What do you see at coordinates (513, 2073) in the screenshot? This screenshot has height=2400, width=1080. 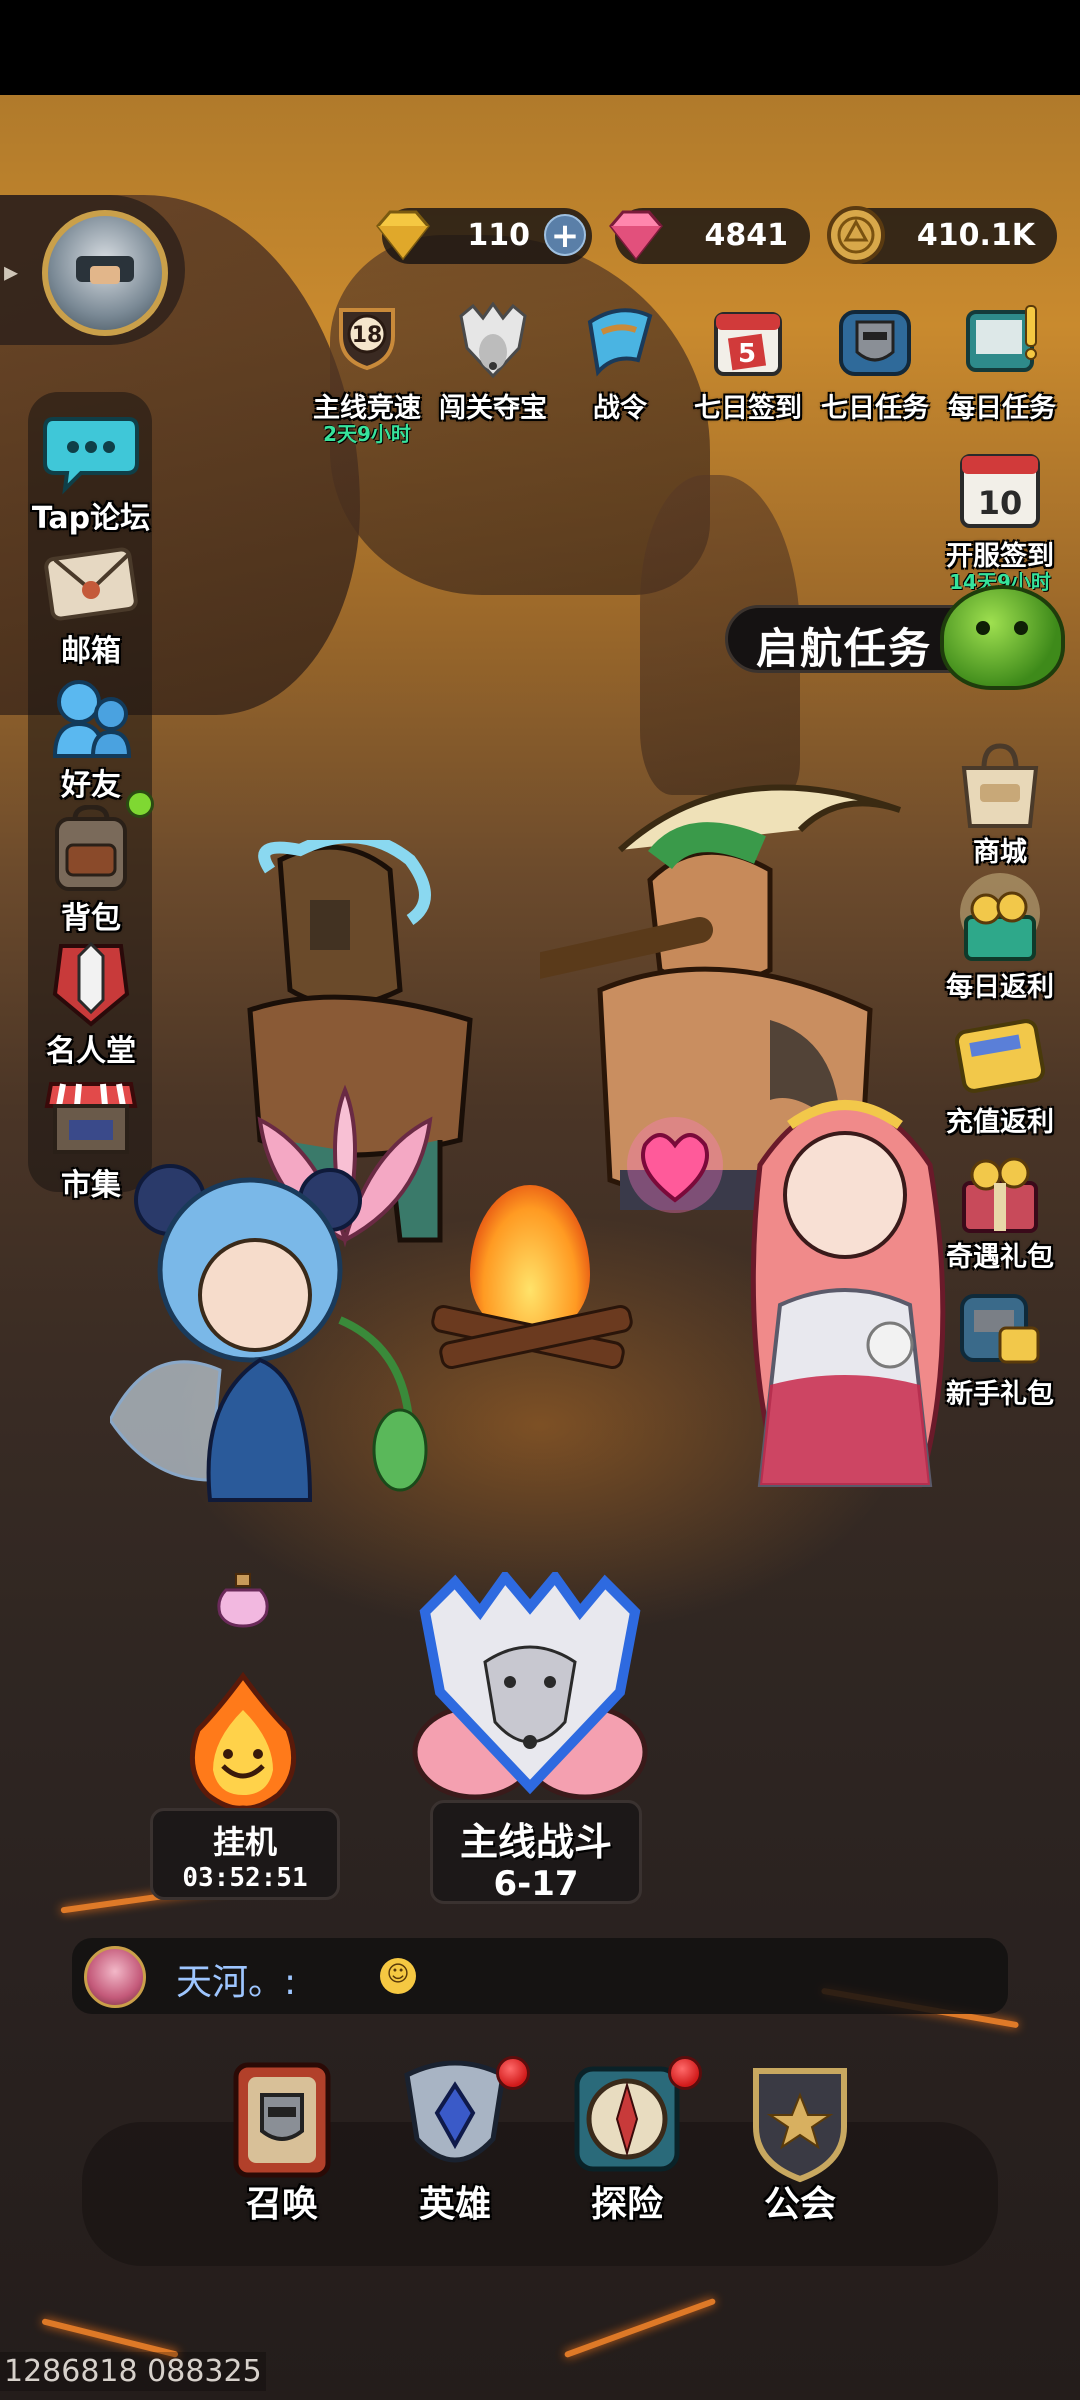 I see `nav-heroes-notification-dot` at bounding box center [513, 2073].